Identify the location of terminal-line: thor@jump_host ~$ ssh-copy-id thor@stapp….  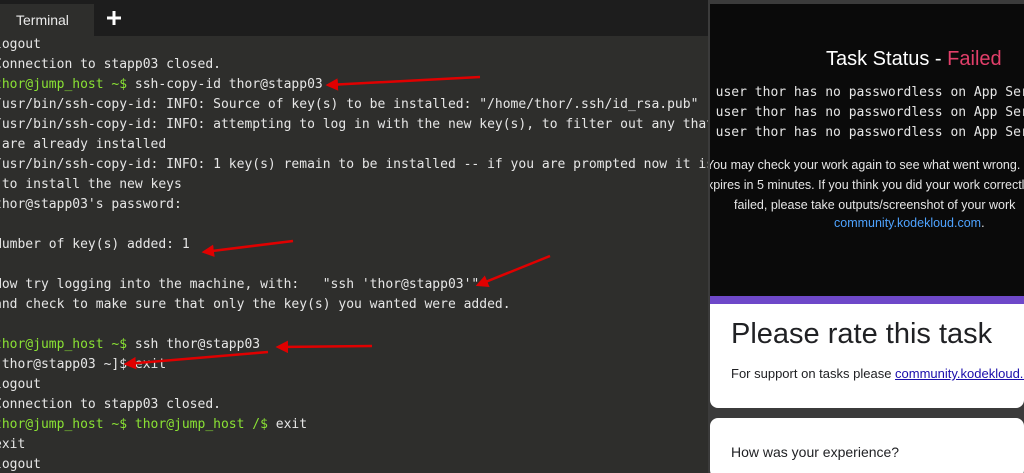
(161, 85).